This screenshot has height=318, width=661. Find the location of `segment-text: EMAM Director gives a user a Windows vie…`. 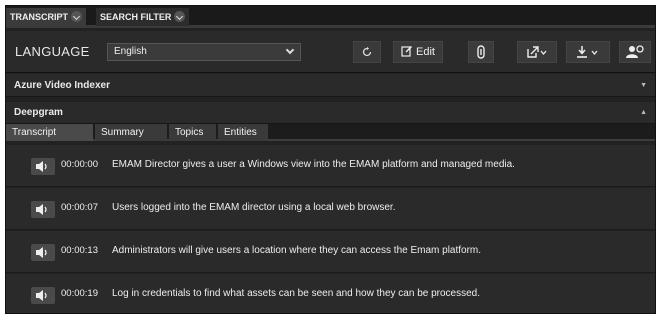

segment-text: EMAM Director gives a user a Windows vie… is located at coordinates (313, 164).